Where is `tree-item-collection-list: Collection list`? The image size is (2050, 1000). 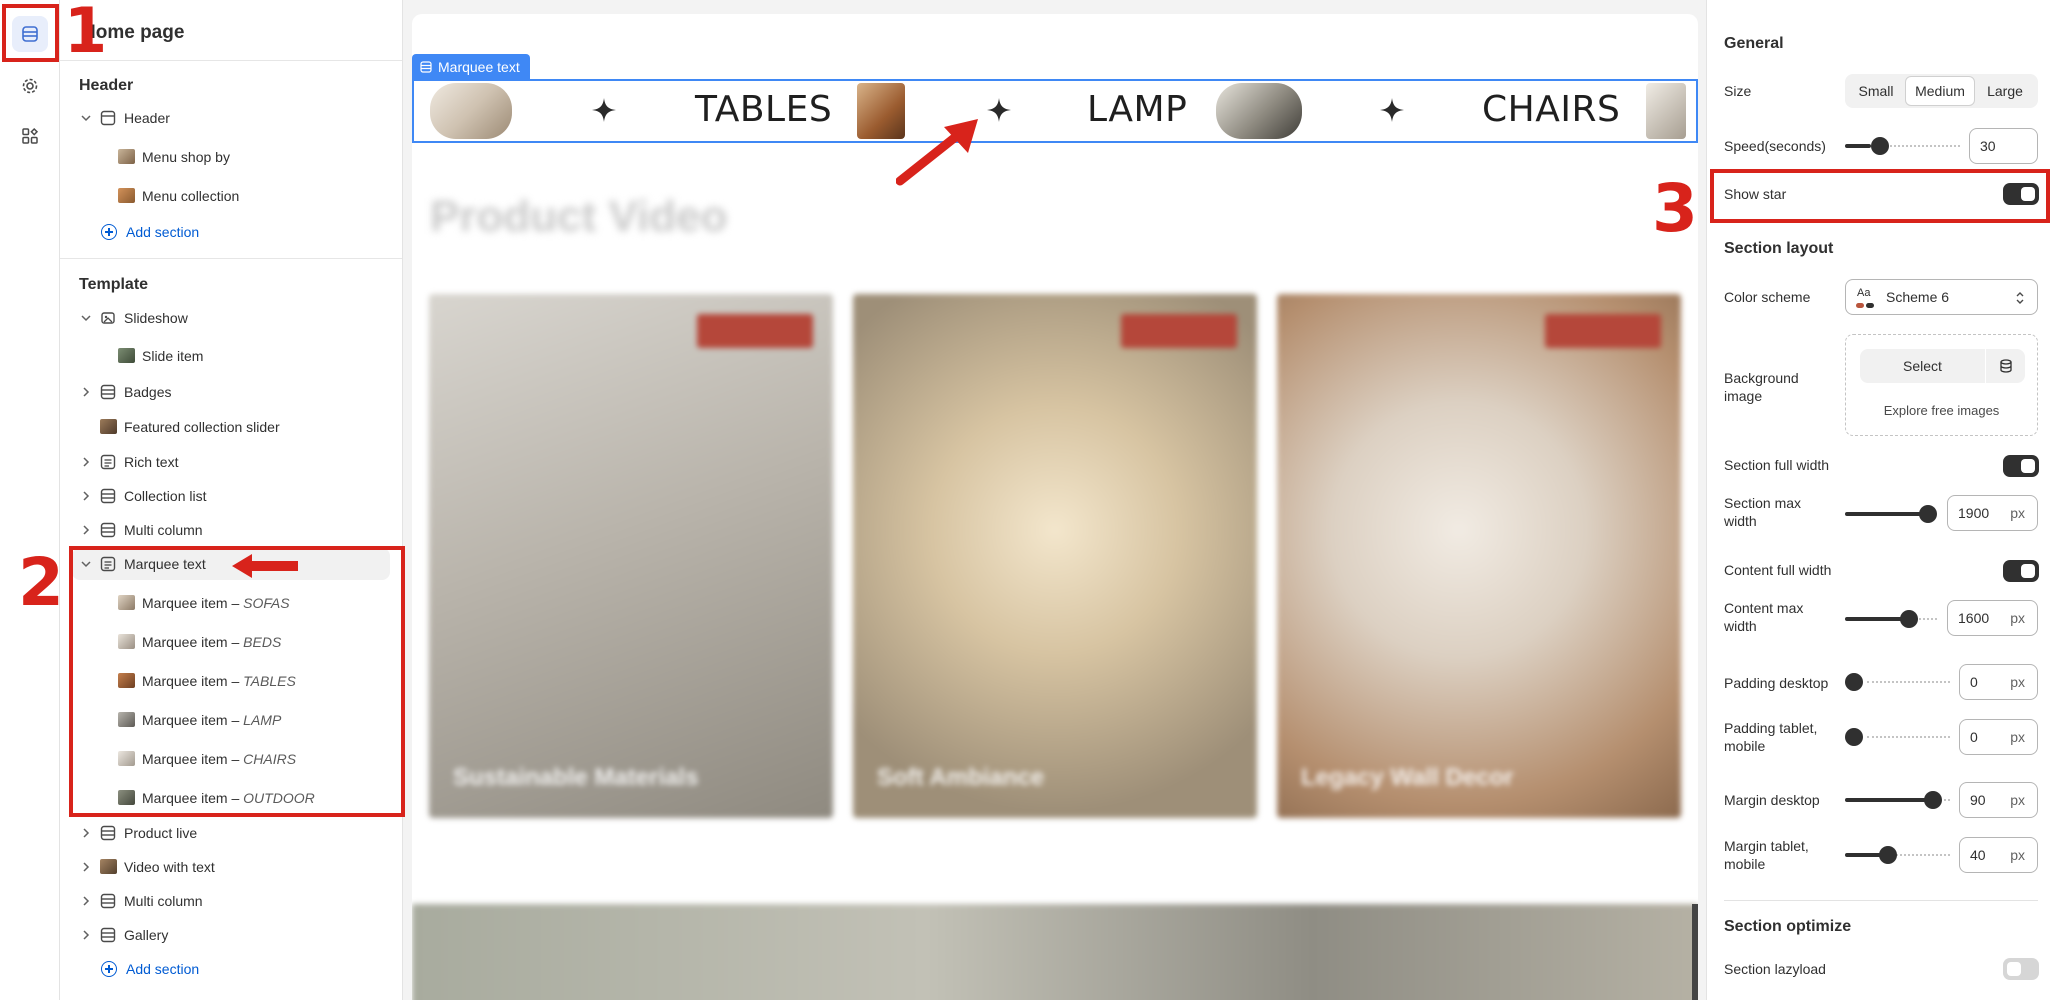
tree-item-collection-list: Collection list is located at coordinates (231, 496).